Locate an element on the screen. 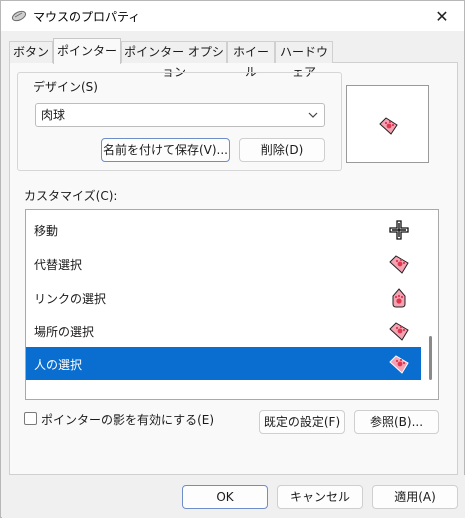 Image resolution: width=465 pixels, height=518 pixels. chevron-down-icon is located at coordinates (313, 115).